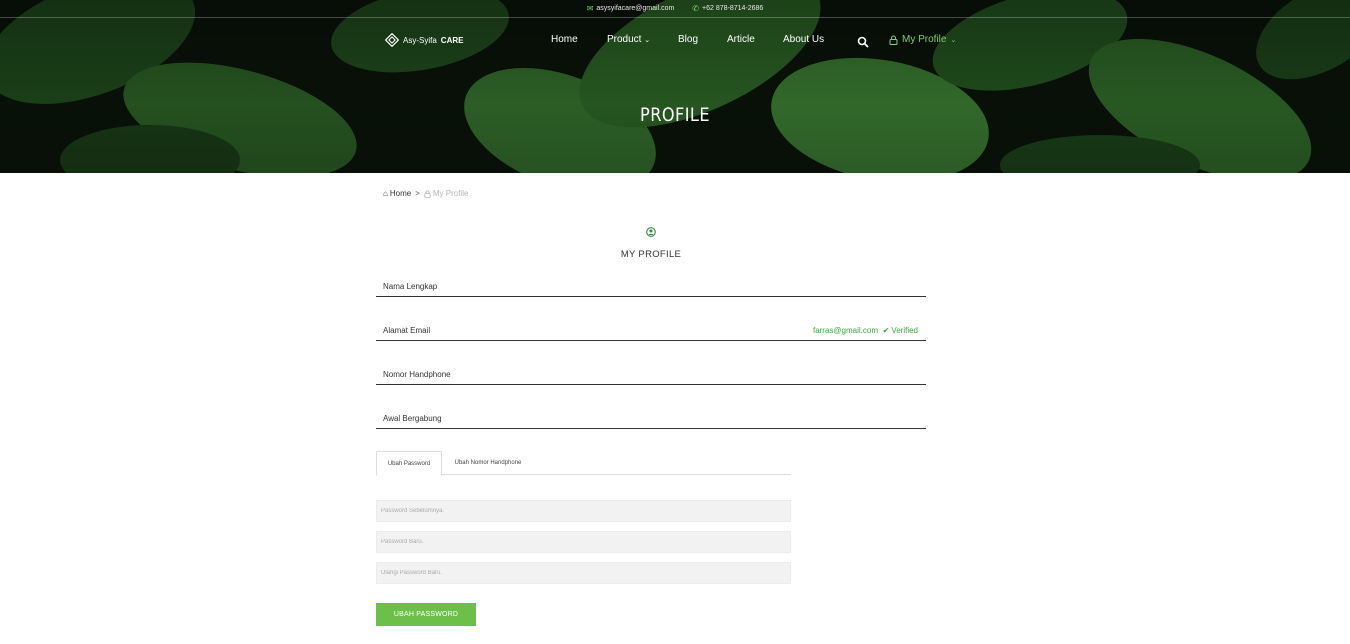 The image size is (1350, 644). I want to click on page-title: PROFILE, so click(675, 115).